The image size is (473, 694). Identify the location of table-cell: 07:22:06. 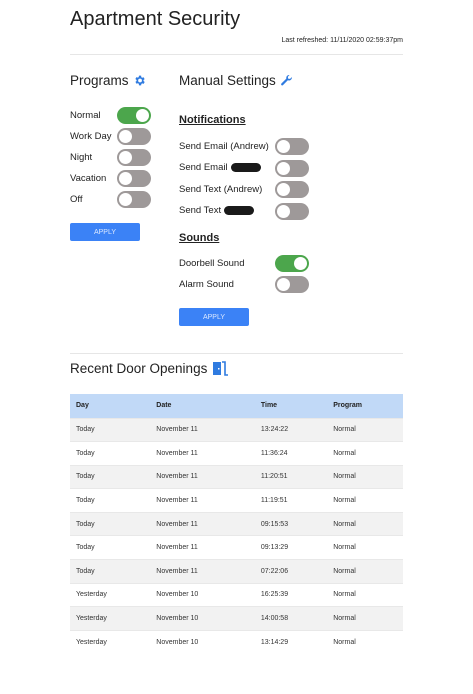
(291, 571).